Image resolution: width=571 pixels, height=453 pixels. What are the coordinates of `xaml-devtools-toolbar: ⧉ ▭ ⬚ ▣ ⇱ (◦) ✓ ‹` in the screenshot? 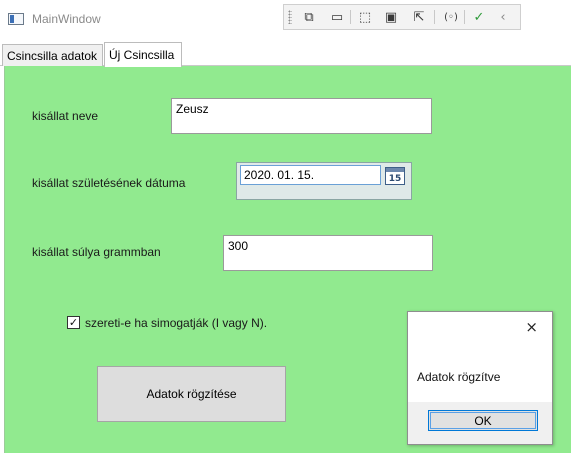 It's located at (402, 17).